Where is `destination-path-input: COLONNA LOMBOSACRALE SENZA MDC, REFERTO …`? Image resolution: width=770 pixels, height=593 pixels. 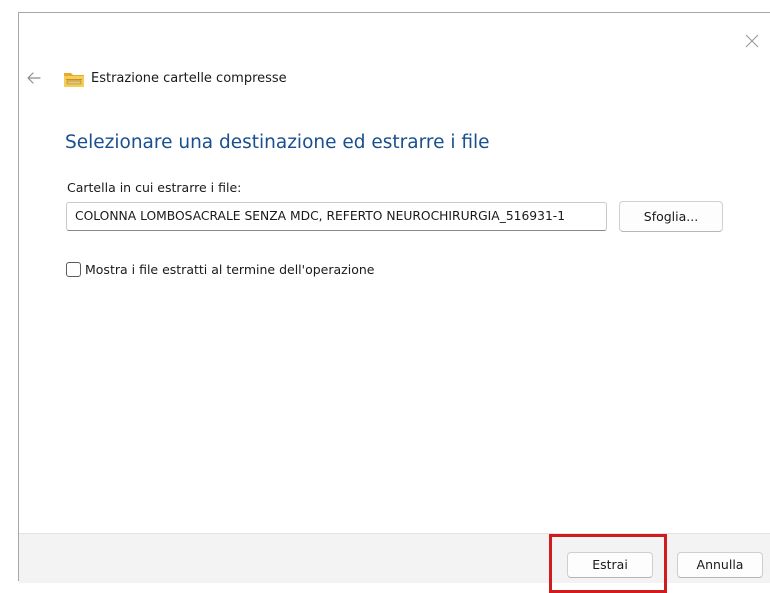
destination-path-input: COLONNA LOMBOSACRALE SENZA MDC, REFERTO … is located at coordinates (336, 216).